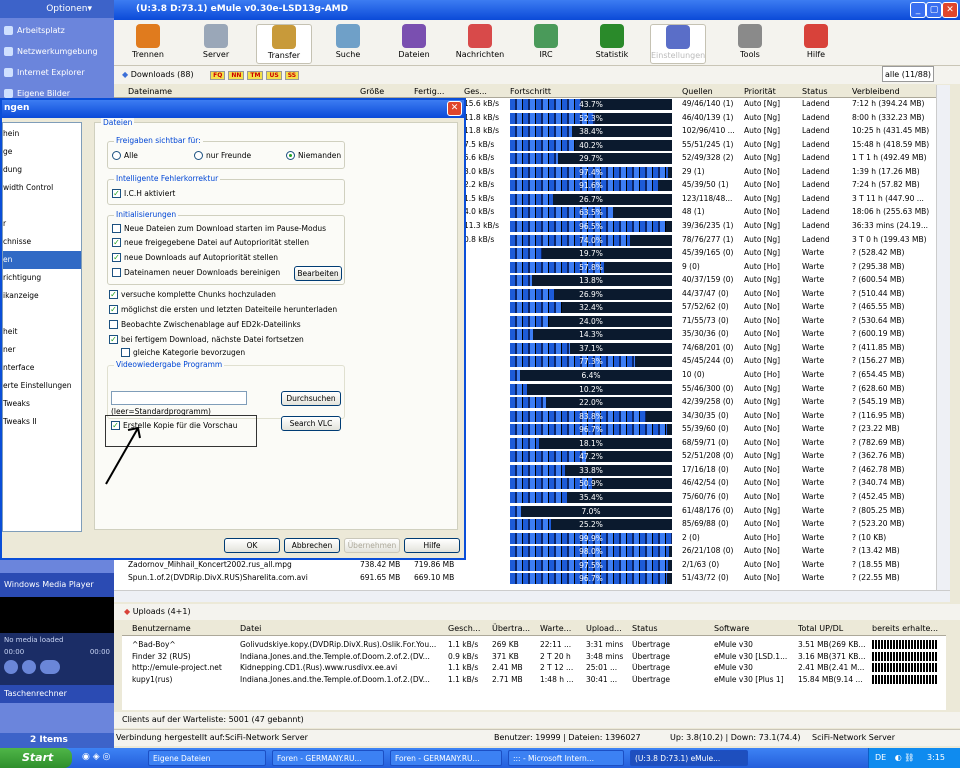  I want to click on nav-item: ner, so click(42, 350).